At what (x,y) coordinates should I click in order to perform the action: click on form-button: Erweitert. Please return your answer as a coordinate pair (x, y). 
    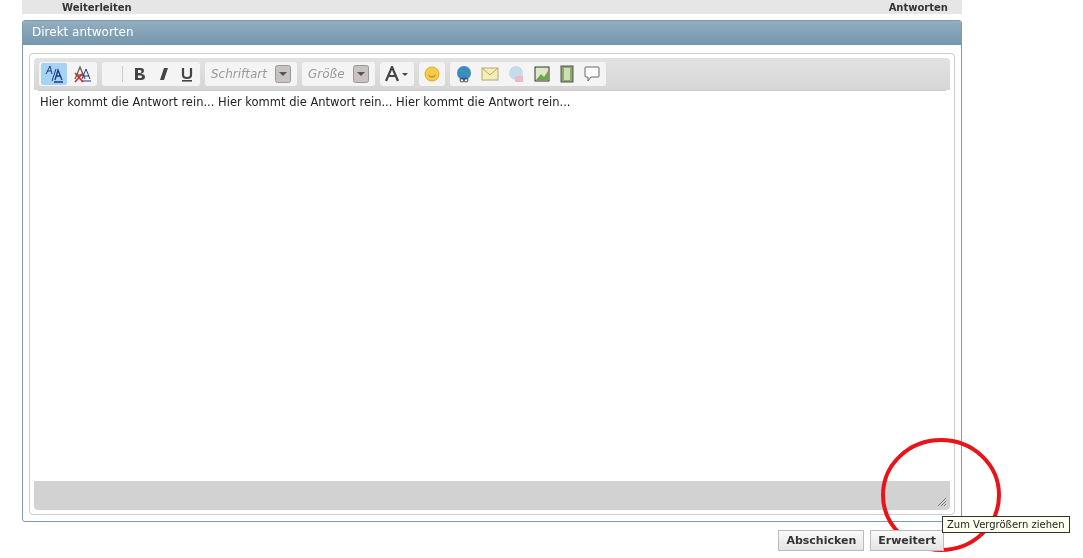
    Looking at the image, I should click on (907, 540).